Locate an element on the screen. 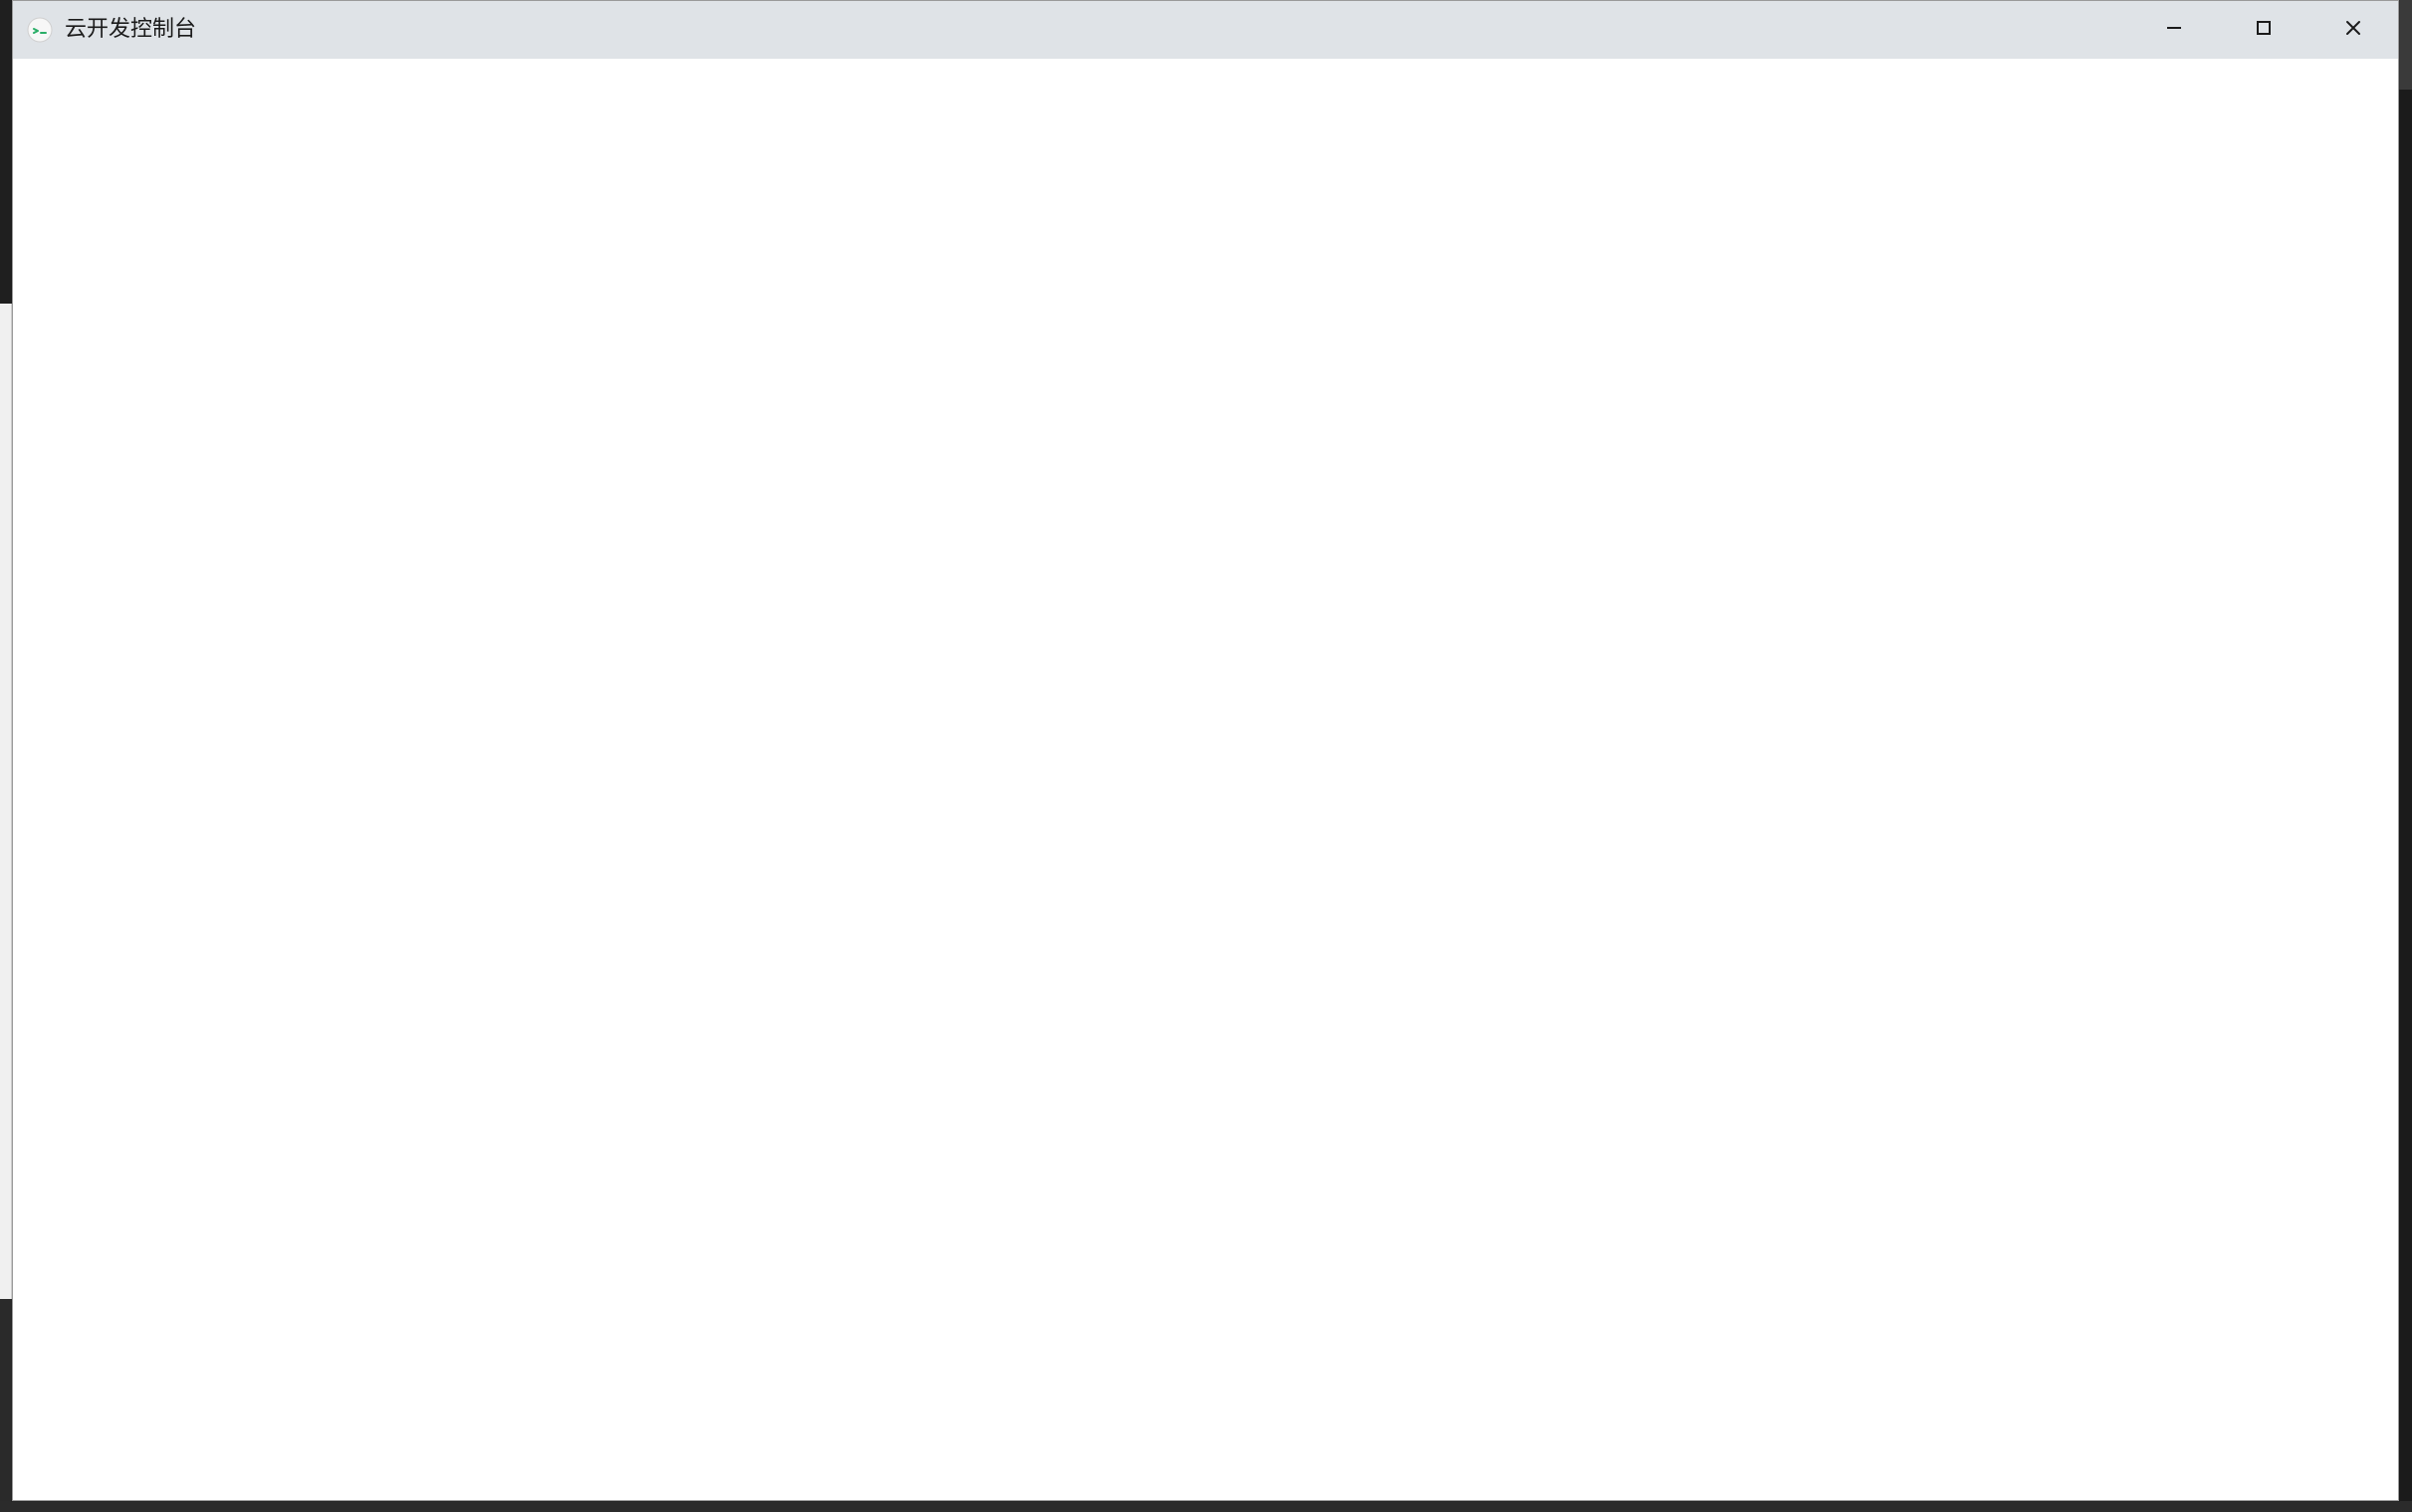 The image size is (2412, 1512). background-left-dark-panel is located at coordinates (6, 1405).